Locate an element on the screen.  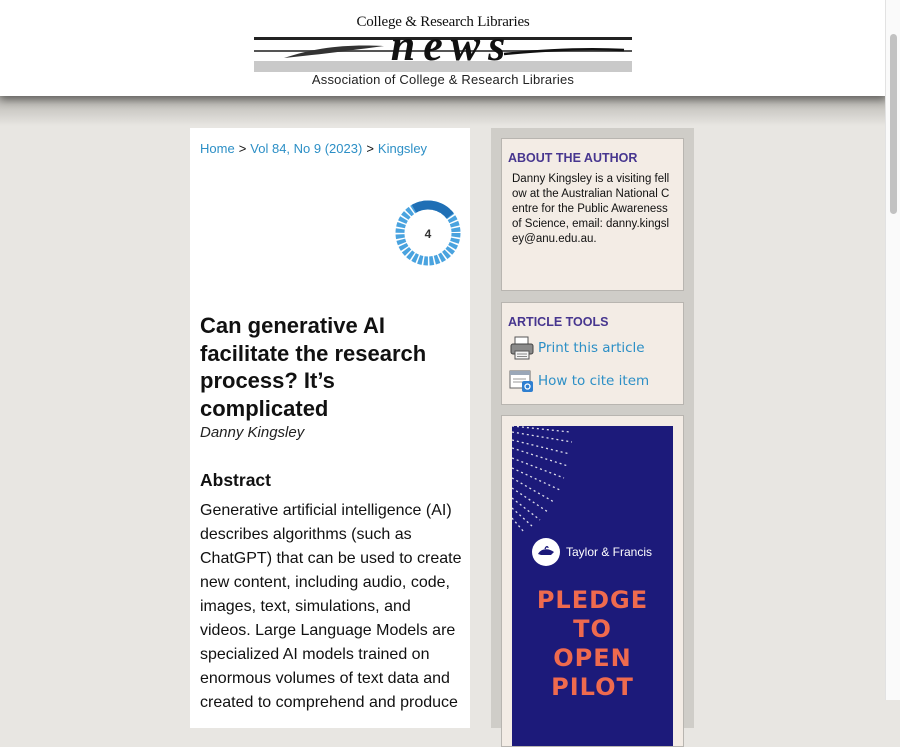
cite-document-icon is located at coordinates (521, 381).